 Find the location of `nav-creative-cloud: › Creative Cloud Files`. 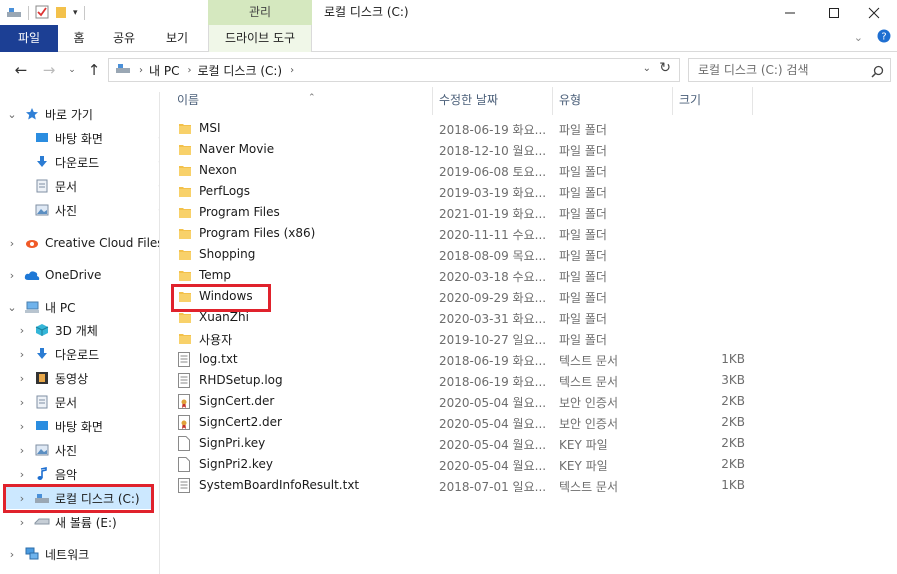

nav-creative-cloud: › Creative Cloud Files is located at coordinates (82, 243).